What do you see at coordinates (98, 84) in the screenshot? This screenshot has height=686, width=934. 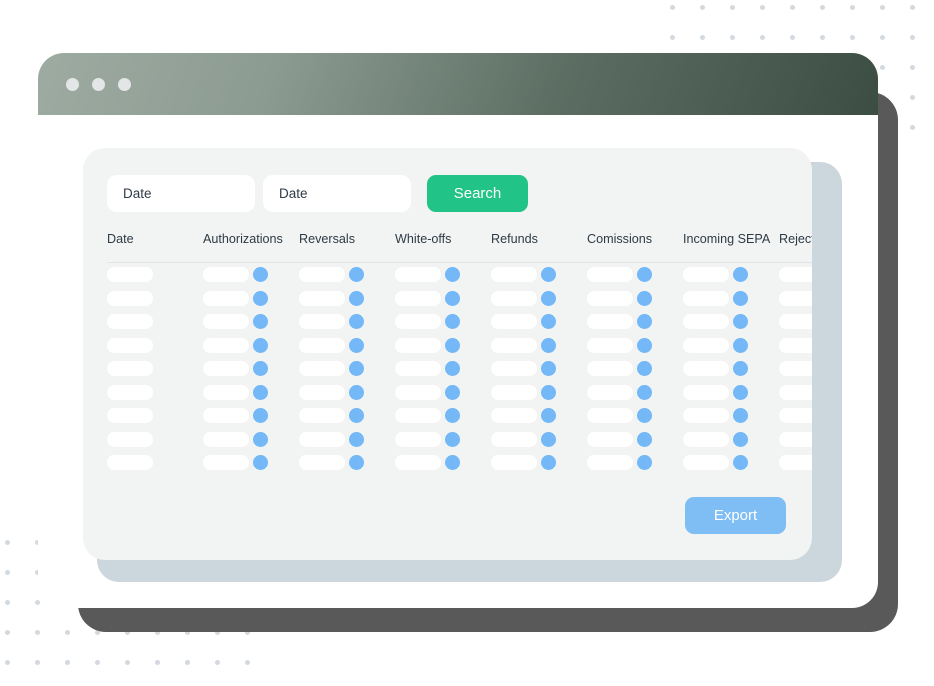 I see `minimize-dot-icon` at bounding box center [98, 84].